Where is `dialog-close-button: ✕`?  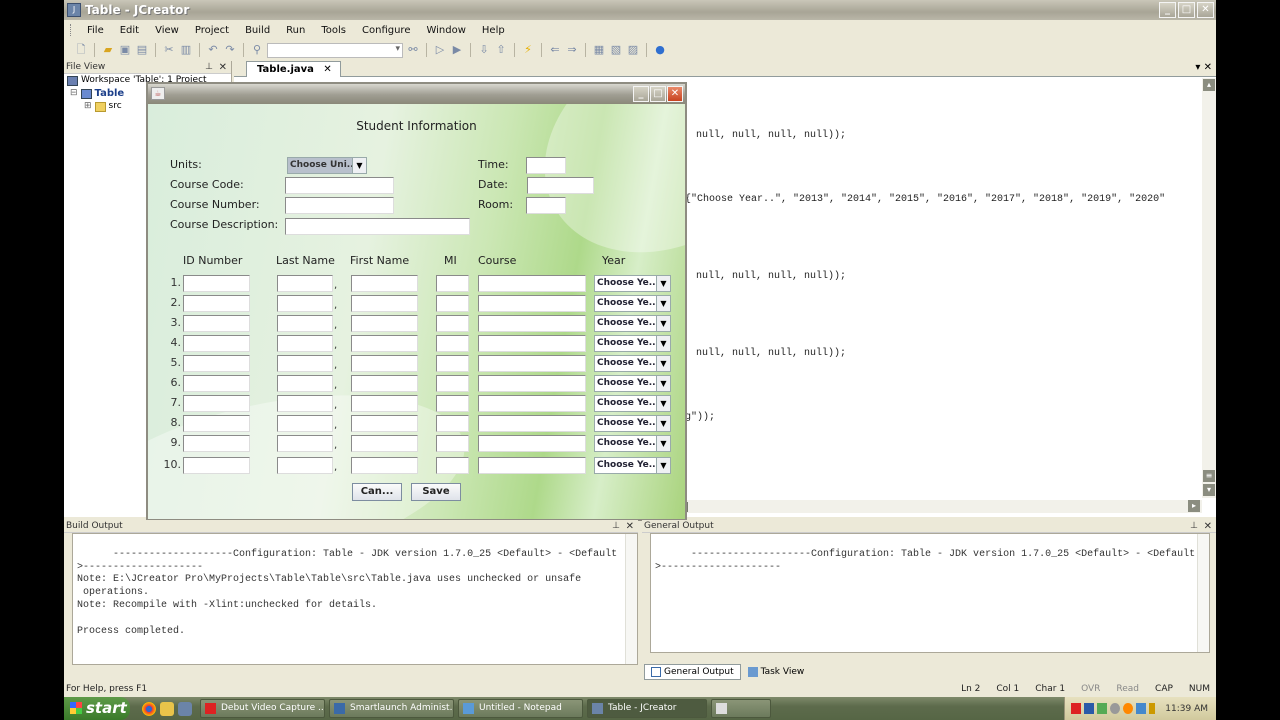 dialog-close-button: ✕ is located at coordinates (675, 94).